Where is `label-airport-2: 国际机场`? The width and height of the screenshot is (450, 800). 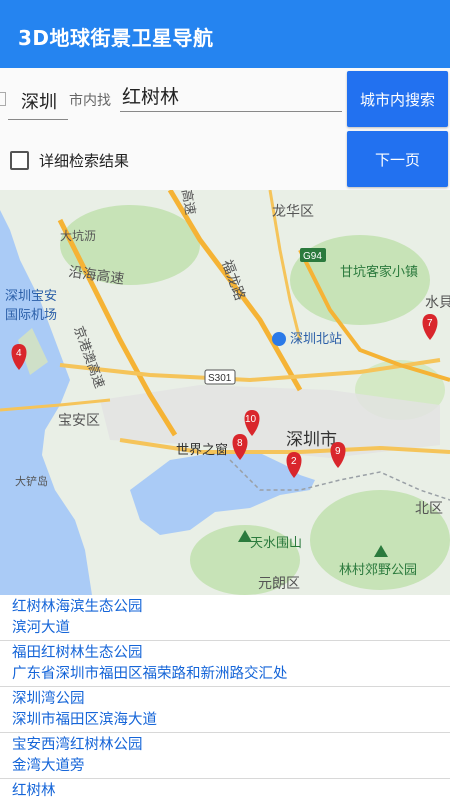 label-airport-2: 国际机场 is located at coordinates (31, 314).